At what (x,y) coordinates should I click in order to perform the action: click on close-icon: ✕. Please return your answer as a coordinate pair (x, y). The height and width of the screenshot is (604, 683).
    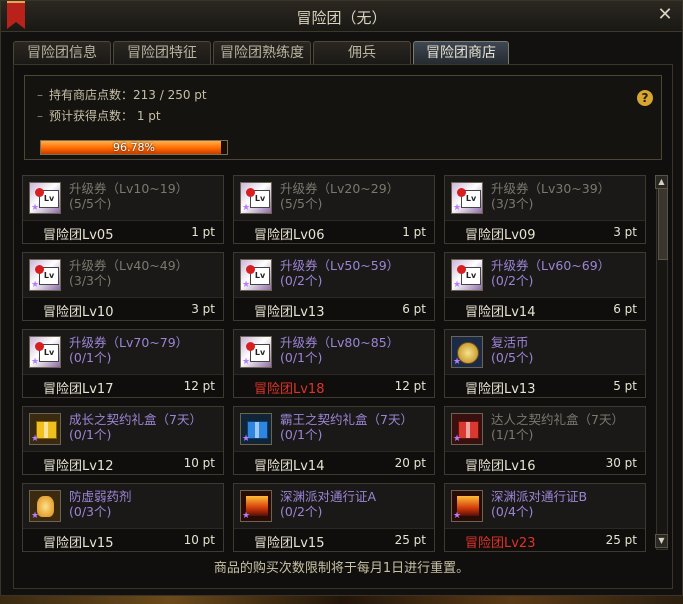
    Looking at the image, I should click on (665, 15).